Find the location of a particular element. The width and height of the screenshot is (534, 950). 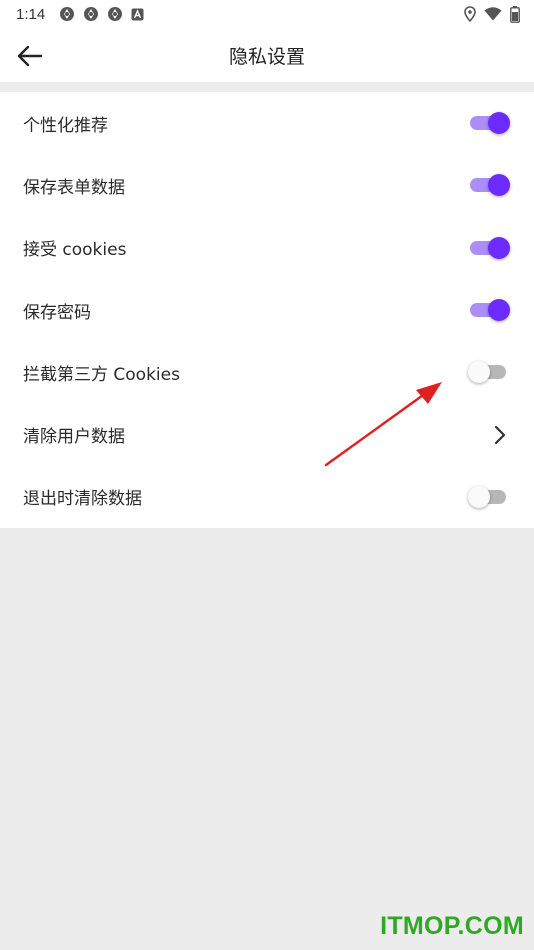

setting-row-clear-data-on-exit: 退出时清除数据 is located at coordinates (267, 497).